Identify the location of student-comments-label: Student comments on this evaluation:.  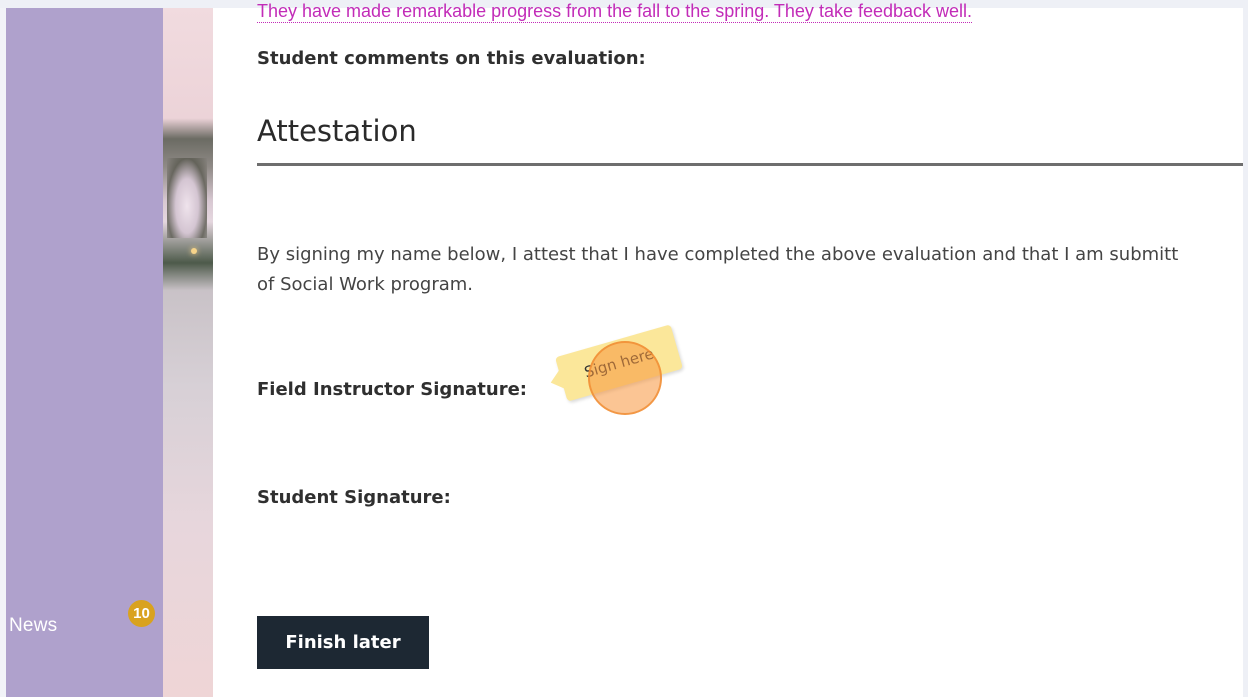
(451, 58).